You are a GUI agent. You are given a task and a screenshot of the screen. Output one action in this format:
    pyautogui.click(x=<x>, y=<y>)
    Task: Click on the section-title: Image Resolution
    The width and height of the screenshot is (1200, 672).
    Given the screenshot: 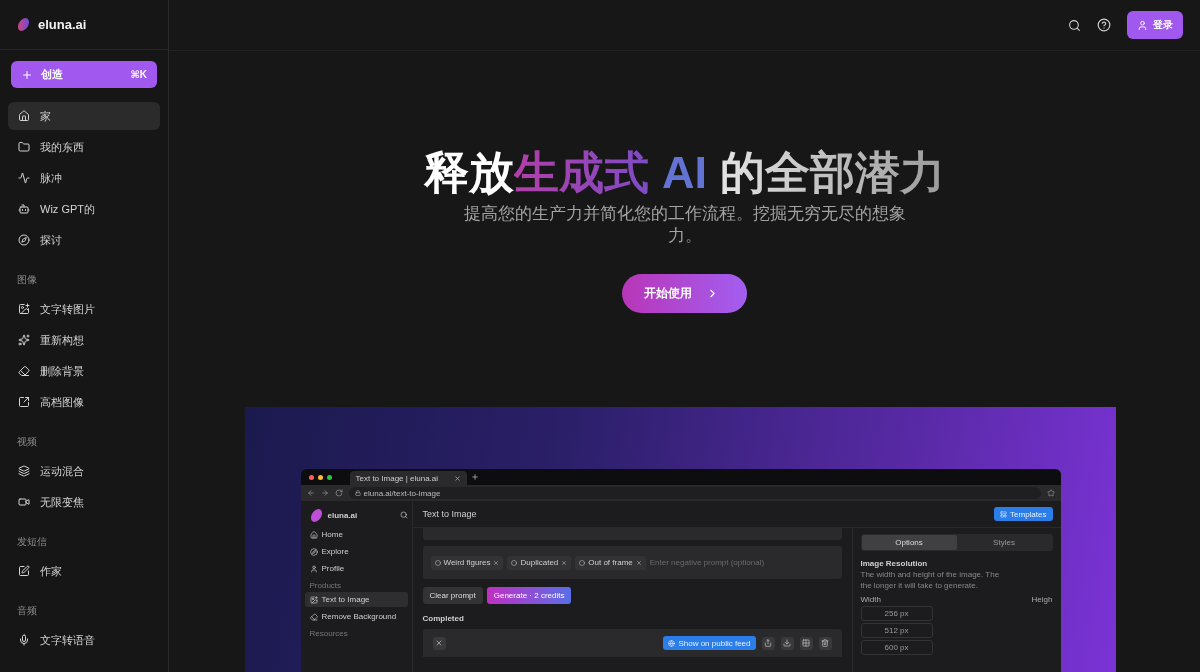 What is the action you would take?
    pyautogui.click(x=894, y=563)
    